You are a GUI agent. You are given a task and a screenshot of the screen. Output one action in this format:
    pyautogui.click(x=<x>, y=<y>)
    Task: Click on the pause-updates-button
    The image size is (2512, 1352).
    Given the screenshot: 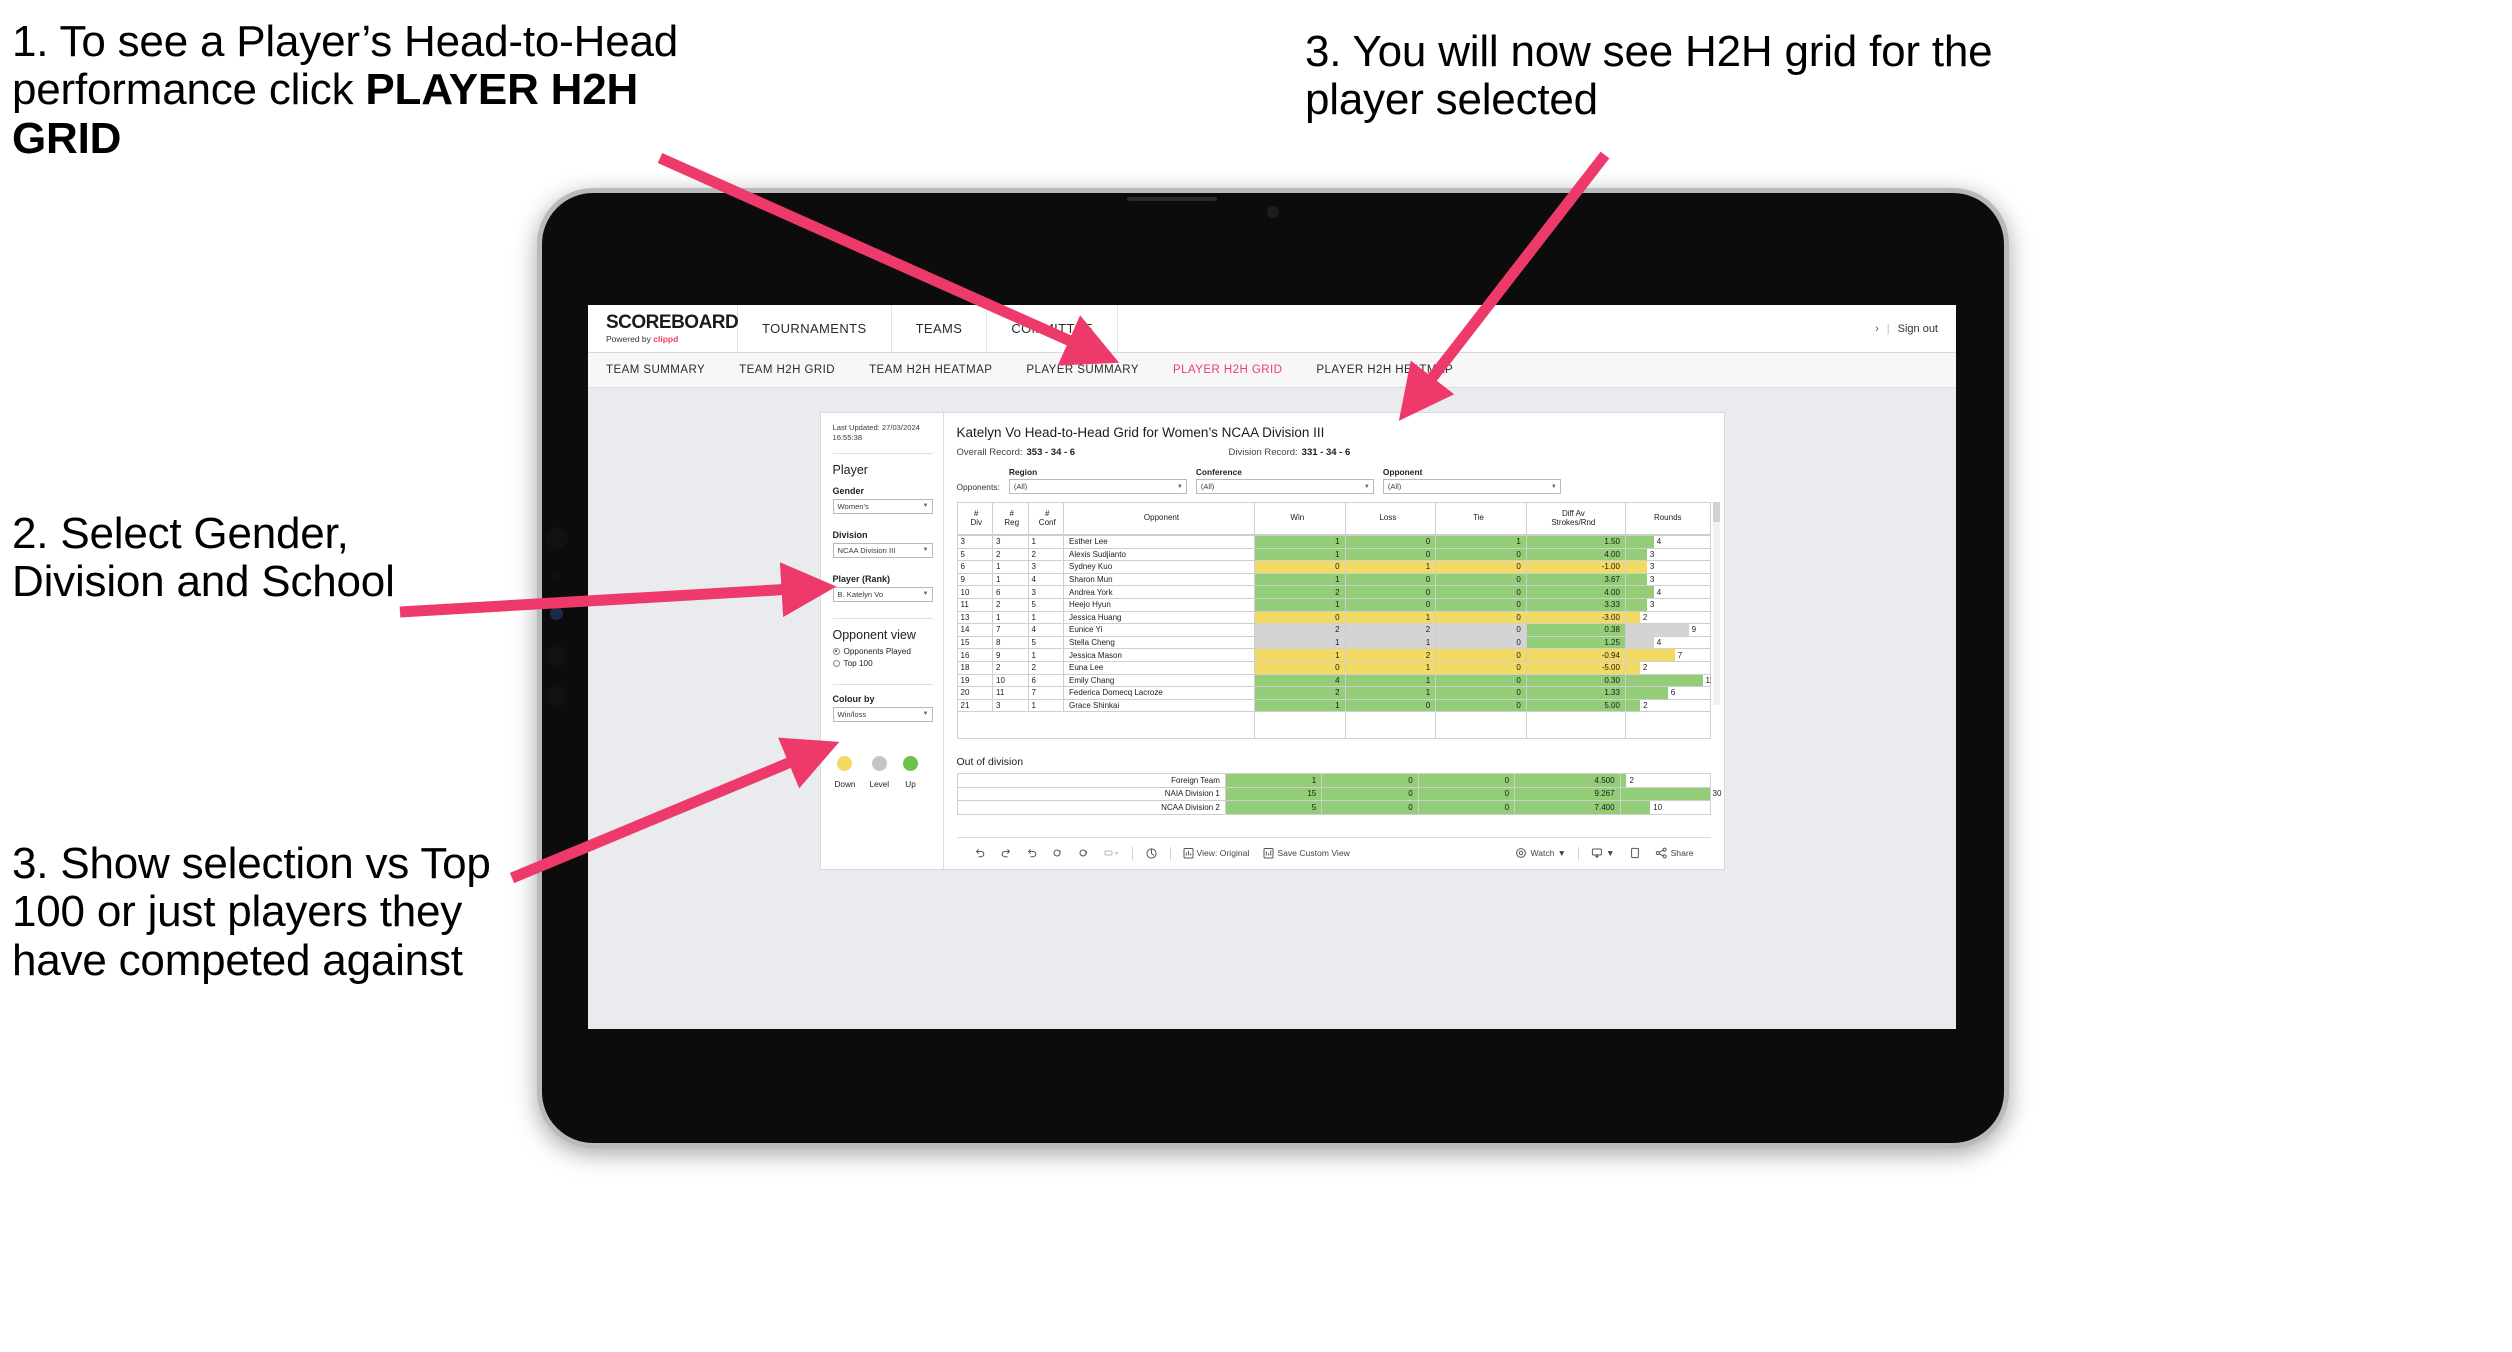 What is the action you would take?
    pyautogui.click(x=1151, y=853)
    